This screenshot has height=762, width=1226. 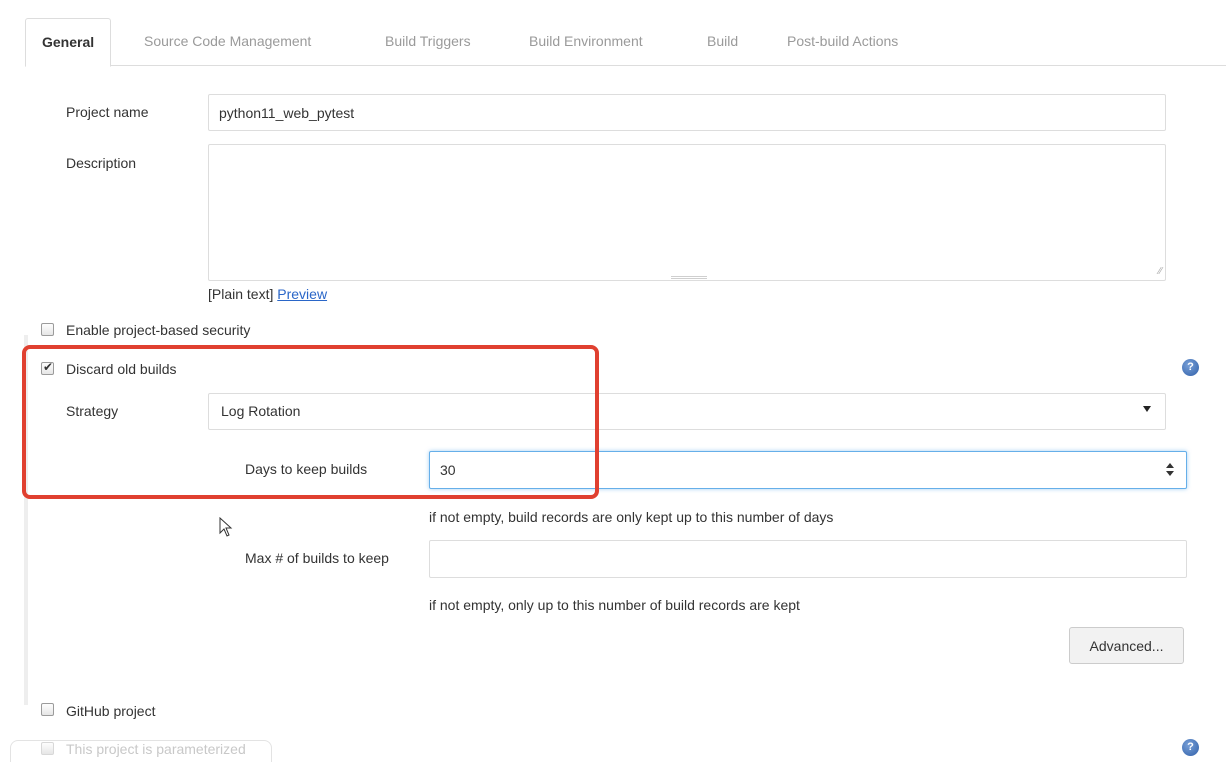 What do you see at coordinates (158, 330) in the screenshot?
I see `project-security-label: Enable project-based security` at bounding box center [158, 330].